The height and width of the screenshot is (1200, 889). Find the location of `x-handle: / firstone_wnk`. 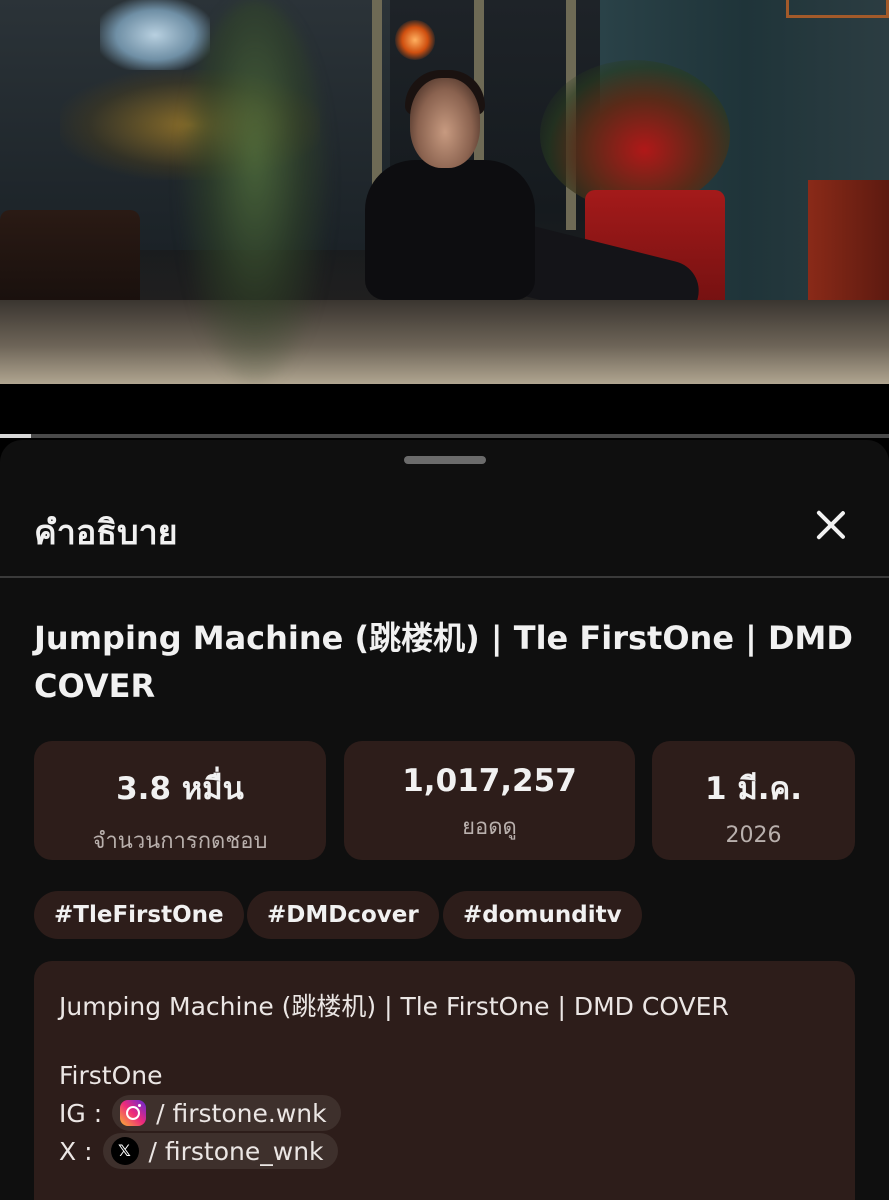

x-handle: / firstone_wnk is located at coordinates (236, 1151).